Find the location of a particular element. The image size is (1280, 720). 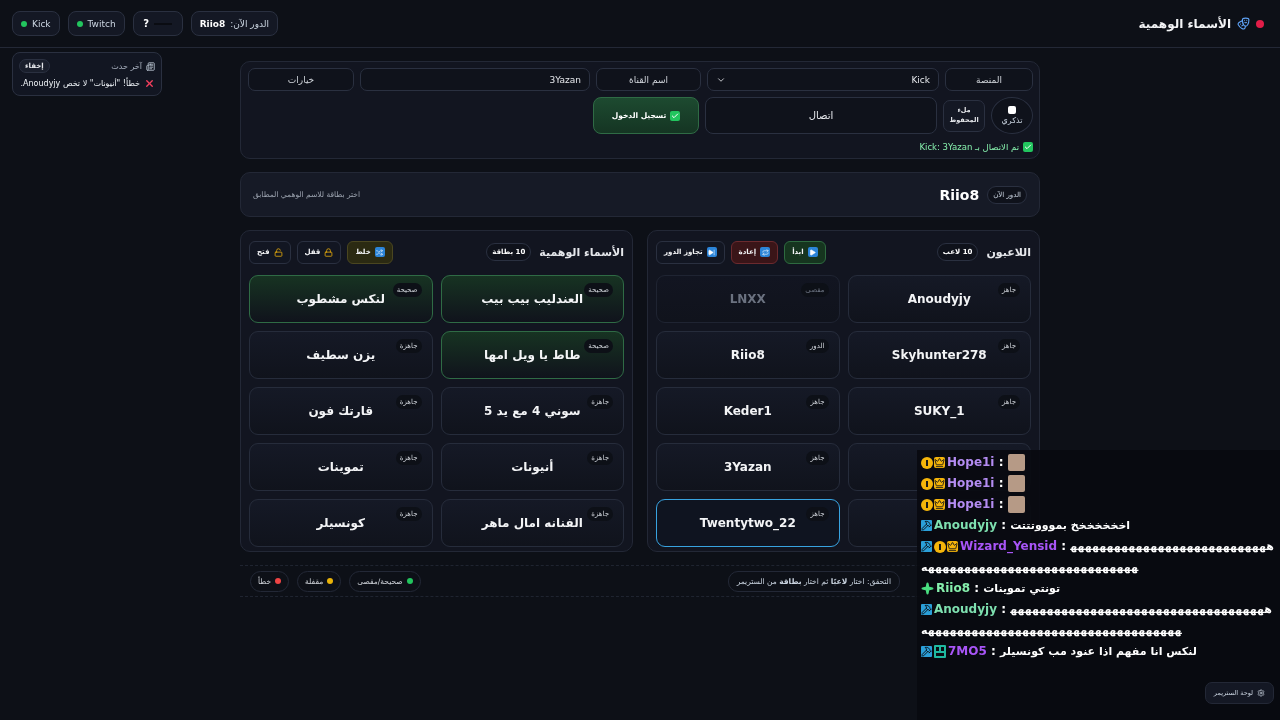

player-name: Twentytwo_22 is located at coordinates (747, 523).